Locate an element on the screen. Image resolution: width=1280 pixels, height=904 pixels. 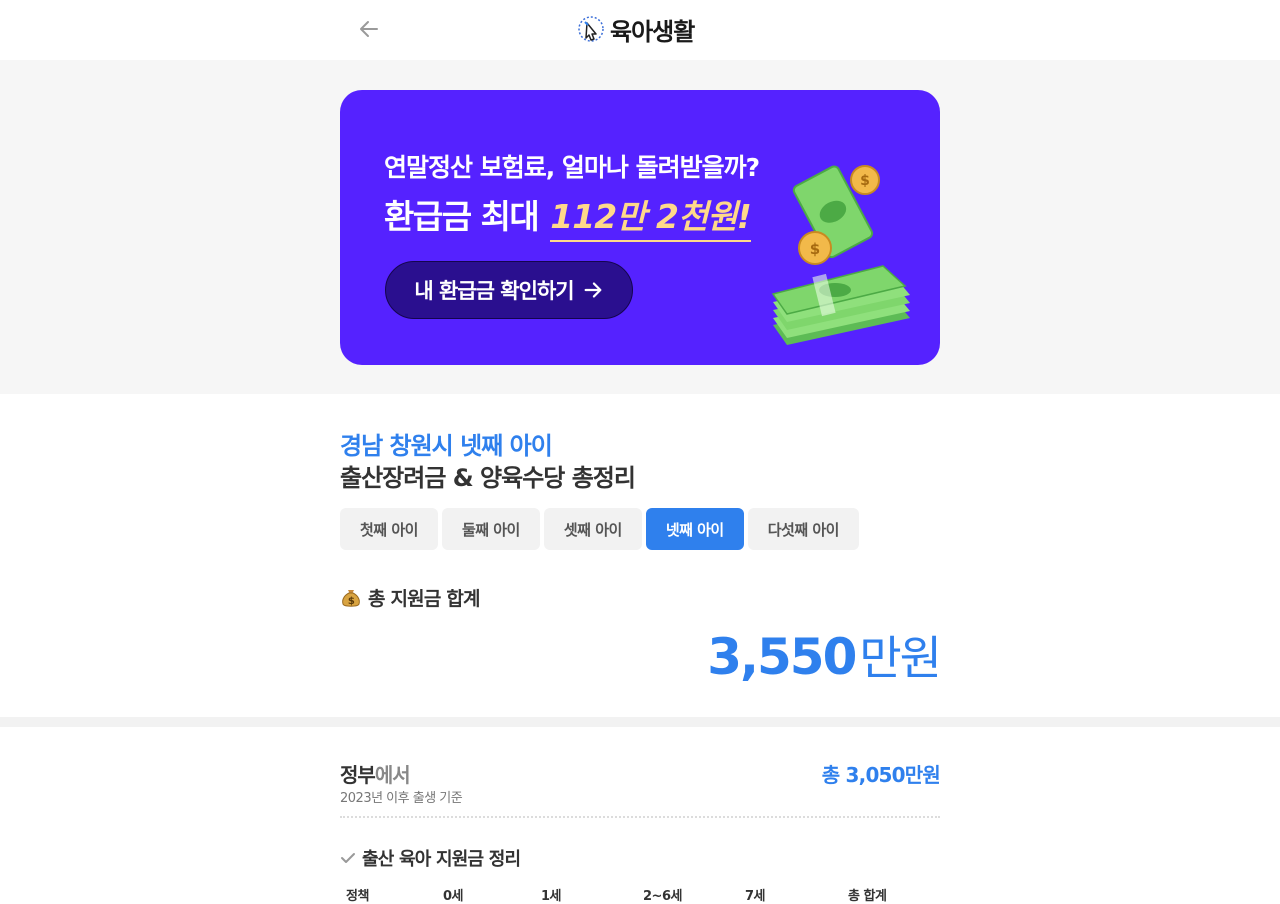
banner-amount: 112만 2천원! is located at coordinates (651, 216).